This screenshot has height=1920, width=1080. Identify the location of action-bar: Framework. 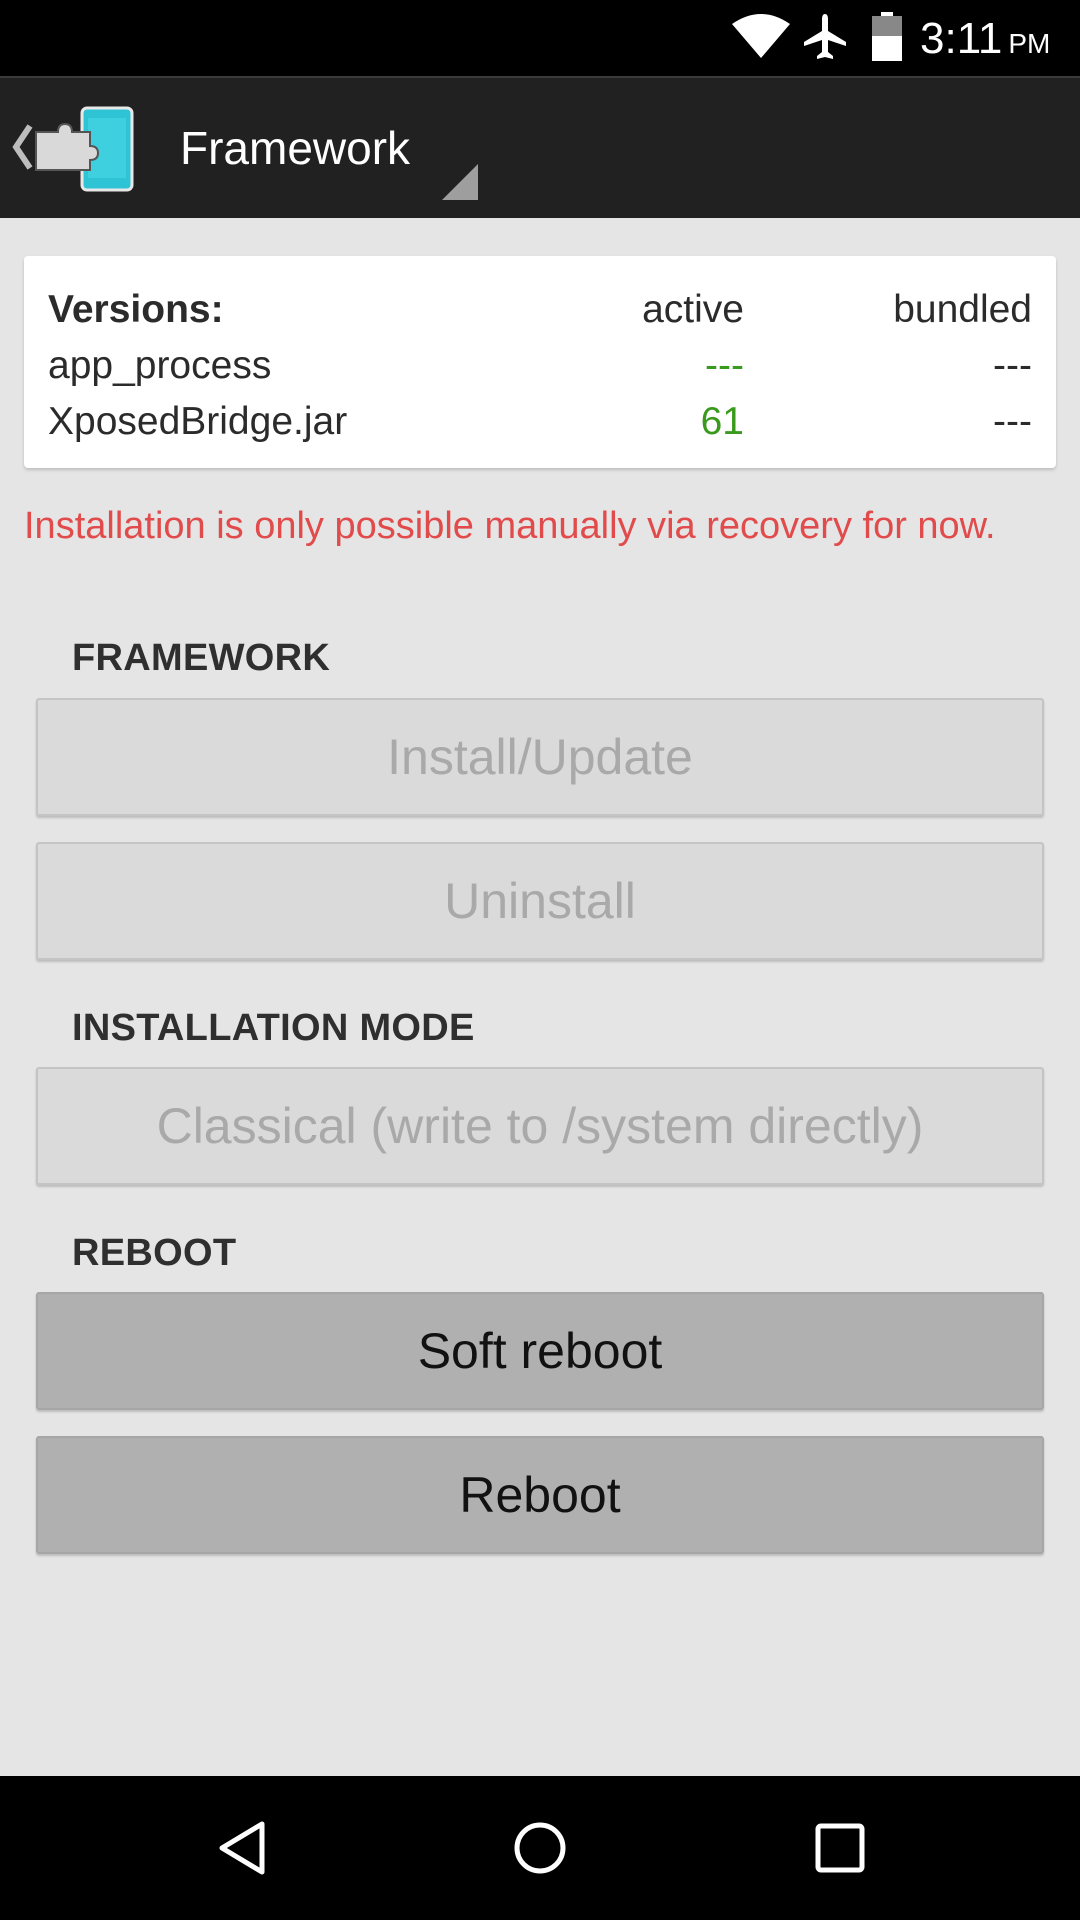
(540, 147).